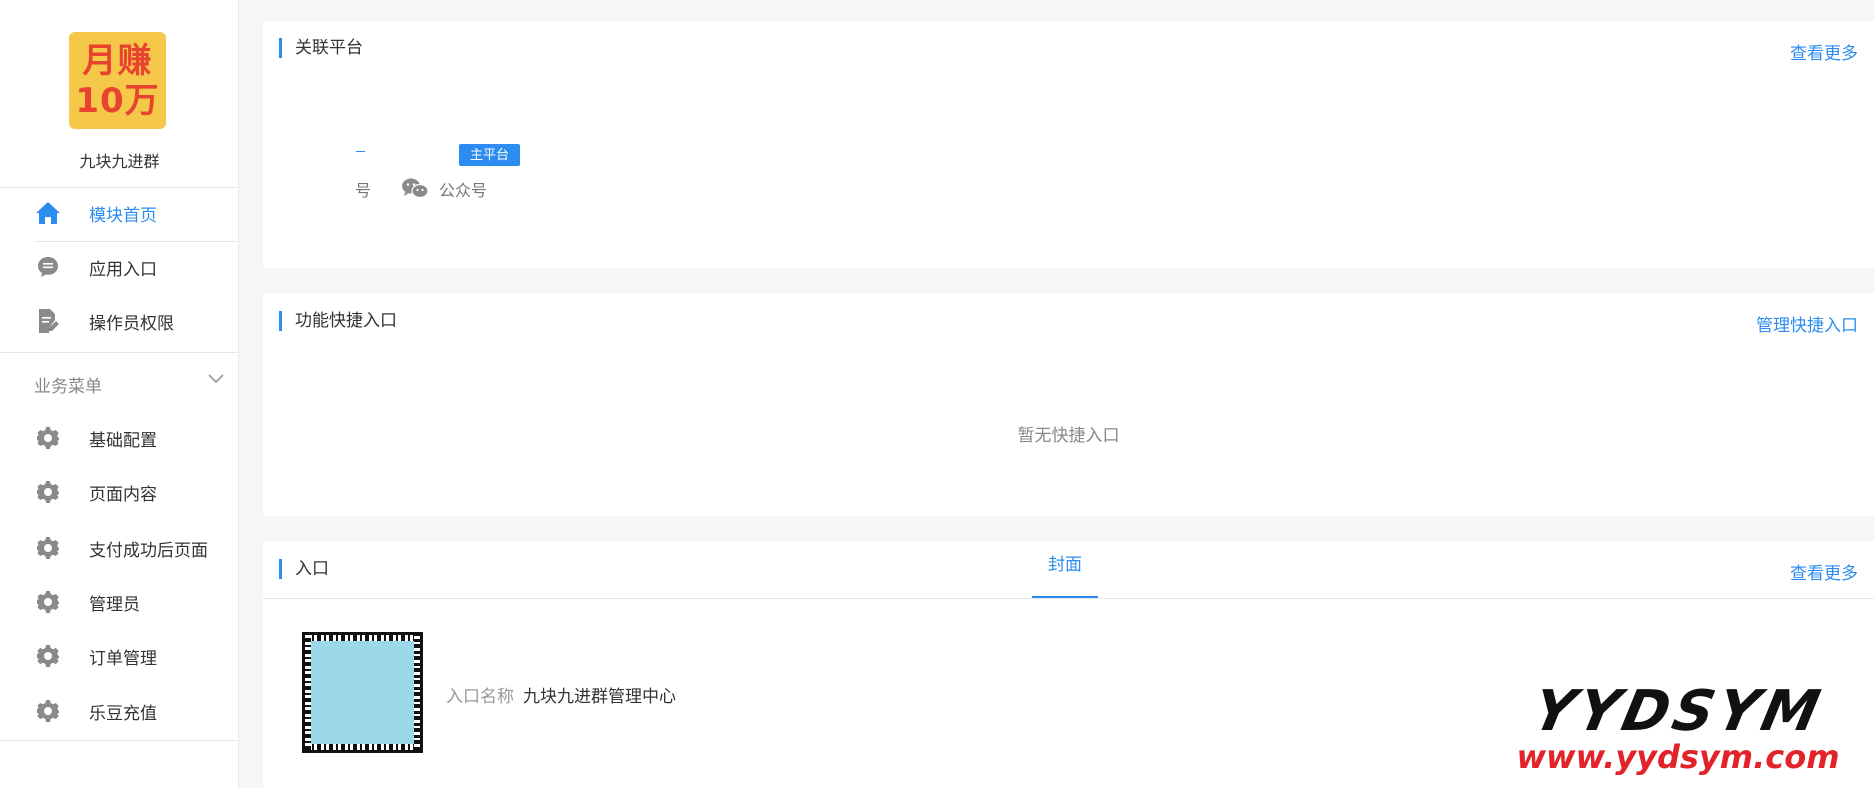 The height and width of the screenshot is (788, 1874). I want to click on watermark-url: www.yydsym.com, so click(1678, 757).